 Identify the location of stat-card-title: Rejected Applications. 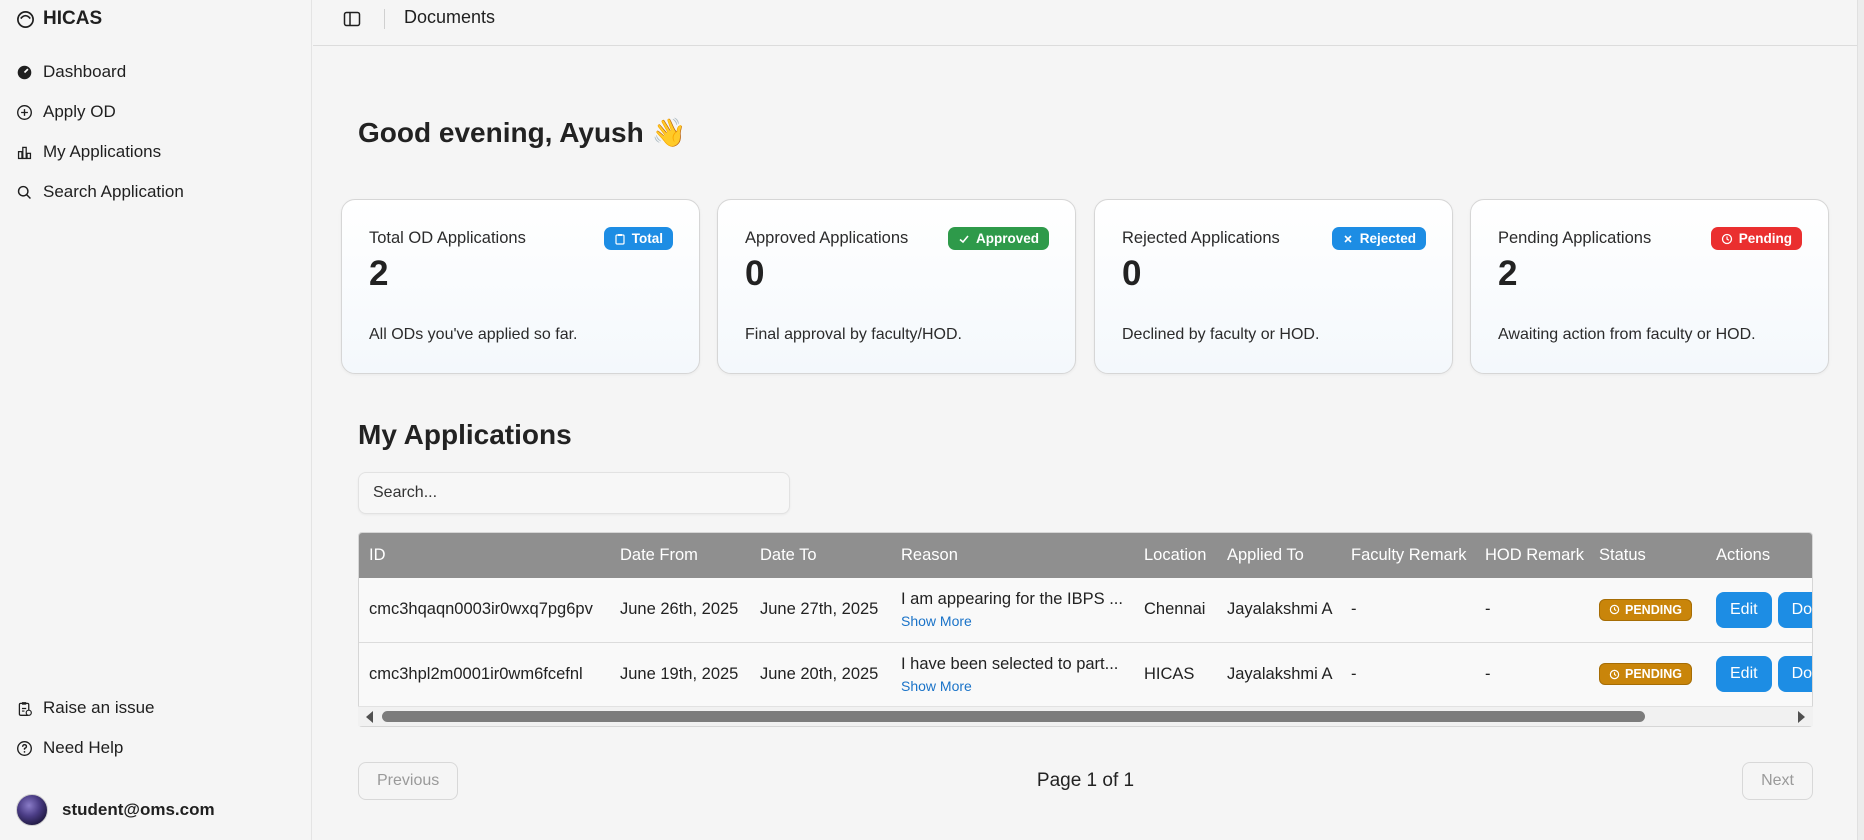
(1201, 238).